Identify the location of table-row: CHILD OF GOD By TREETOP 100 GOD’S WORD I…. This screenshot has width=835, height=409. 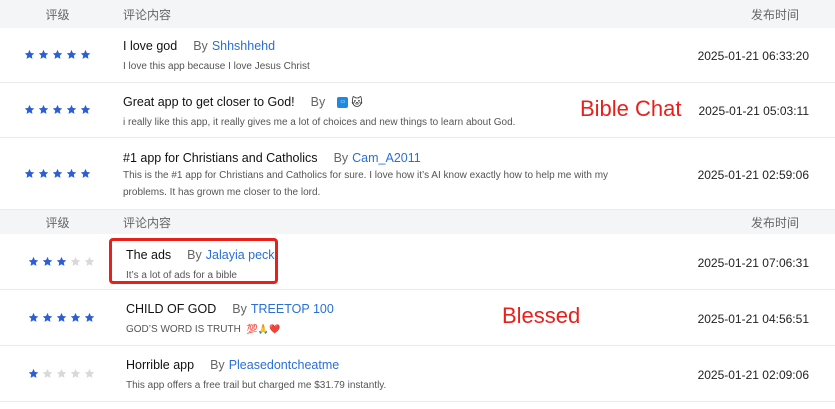
(417, 318).